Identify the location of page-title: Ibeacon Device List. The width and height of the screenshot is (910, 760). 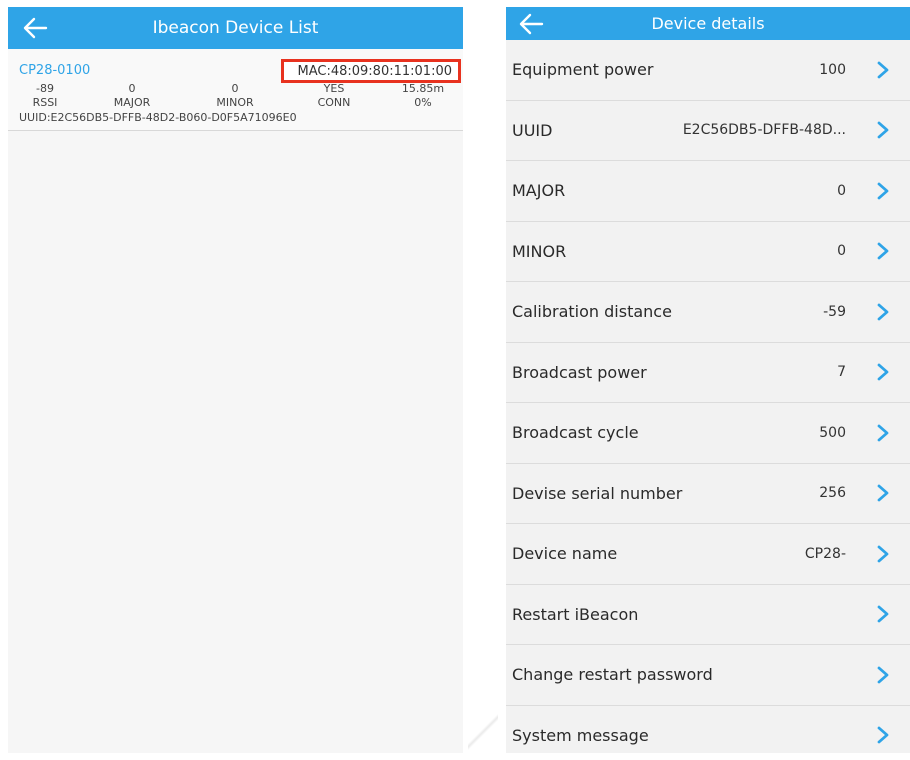
(235, 28).